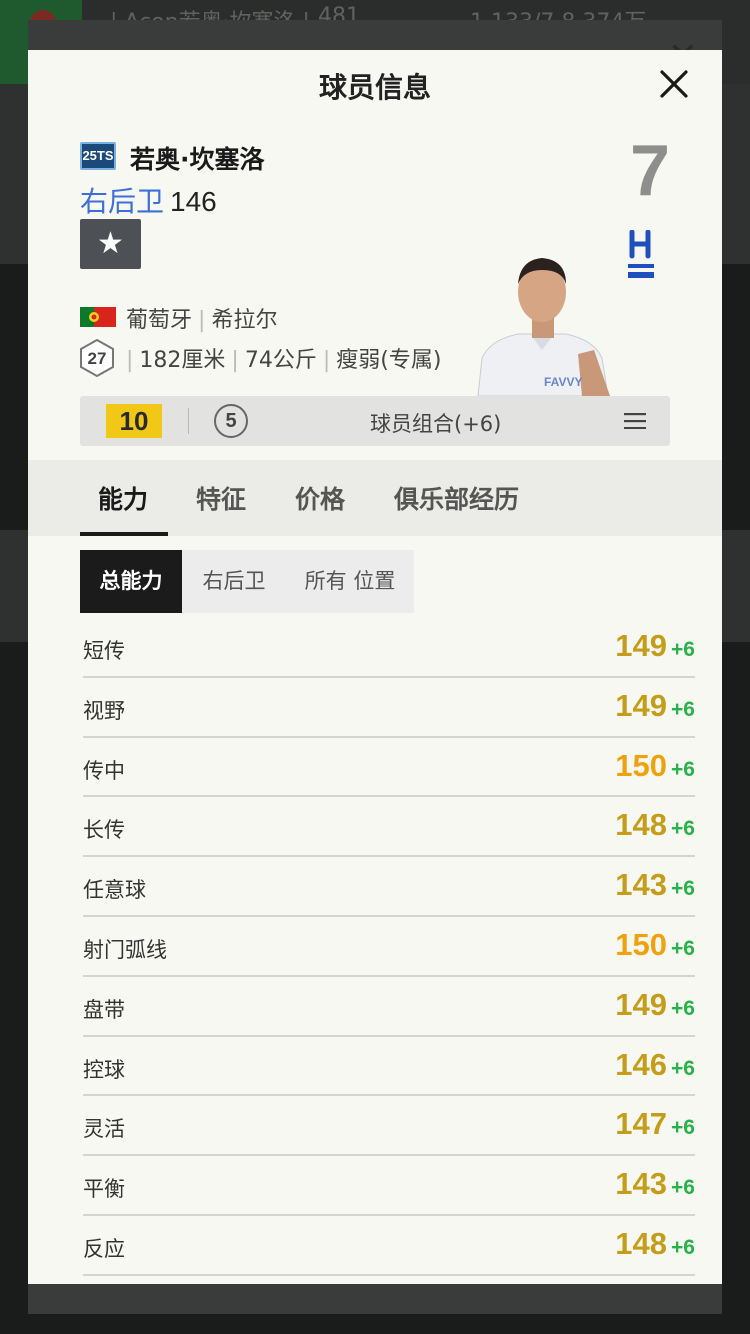  What do you see at coordinates (389, 827) in the screenshot?
I see `stat-row: 长传 148 +6` at bounding box center [389, 827].